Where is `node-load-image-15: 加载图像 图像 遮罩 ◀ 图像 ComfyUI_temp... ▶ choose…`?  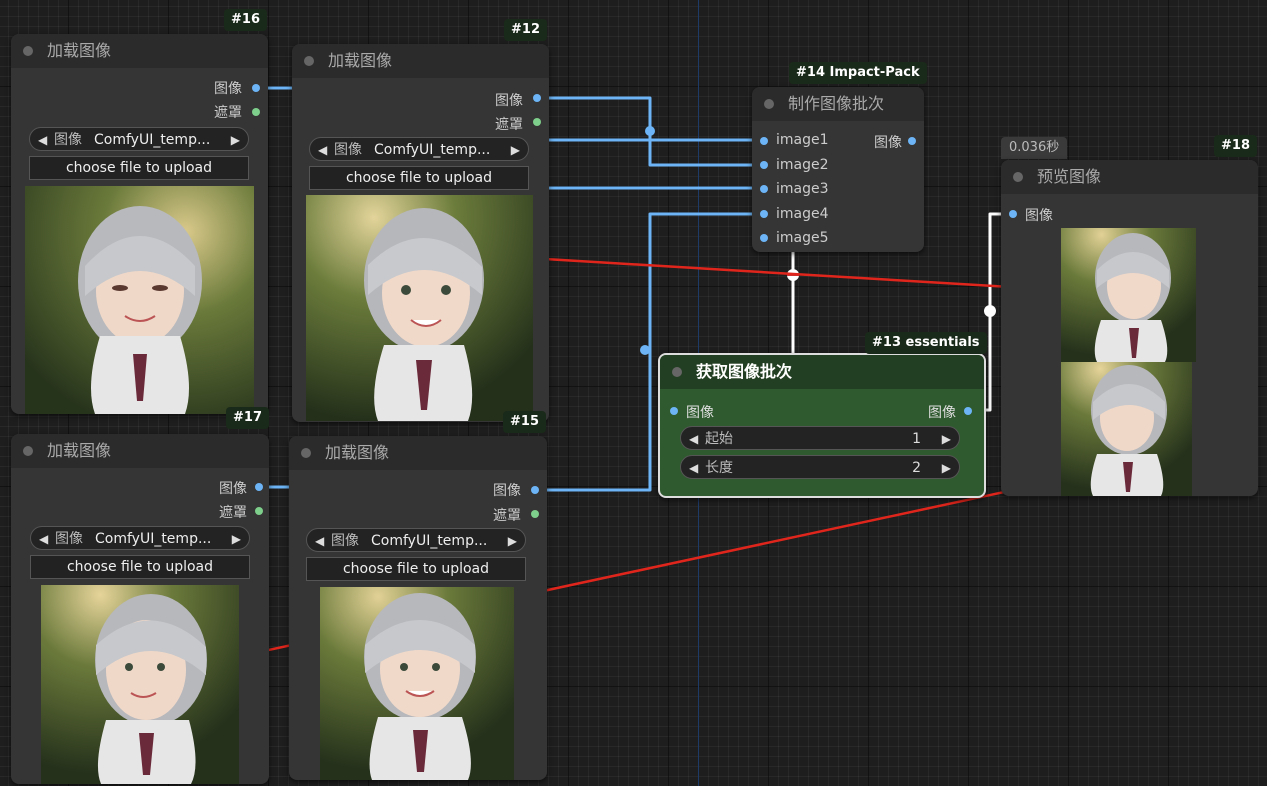 node-load-image-15: 加载图像 图像 遮罩 ◀ 图像 ComfyUI_temp... ▶ choose… is located at coordinates (418, 608).